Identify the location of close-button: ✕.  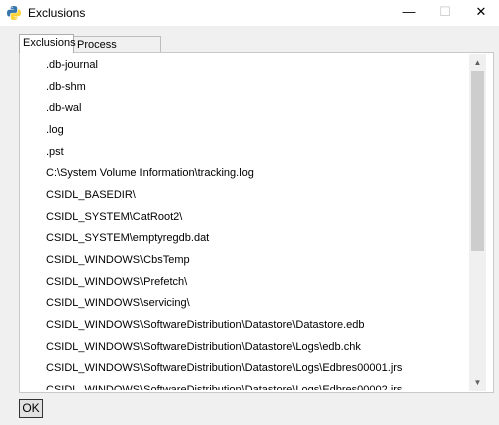
(481, 13).